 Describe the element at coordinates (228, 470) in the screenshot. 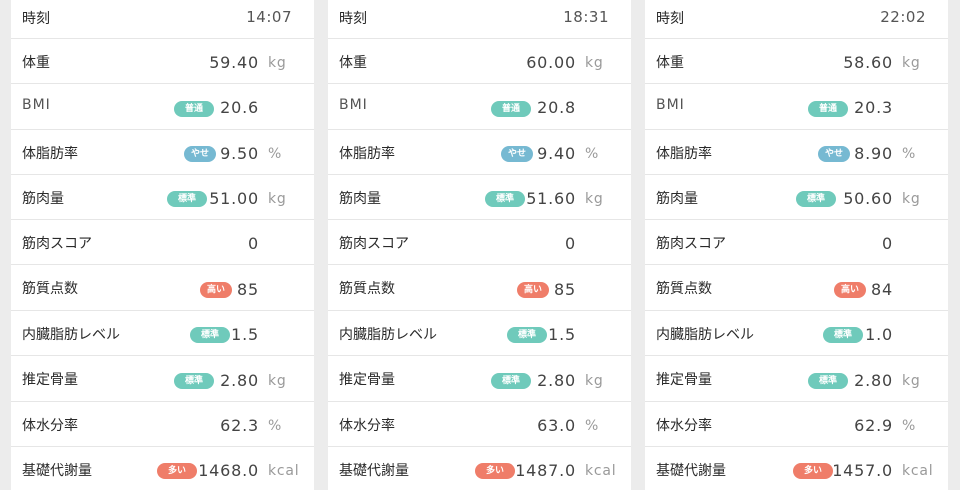

I see `bmr-value: 1468.0` at that location.